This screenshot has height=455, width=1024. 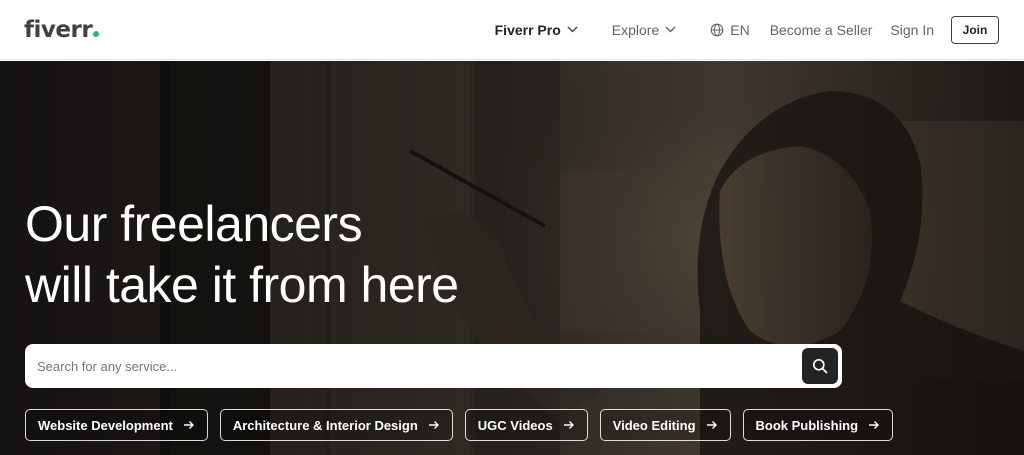 I want to click on nav-fiverr-pro: Fiverr Pro, so click(x=536, y=30).